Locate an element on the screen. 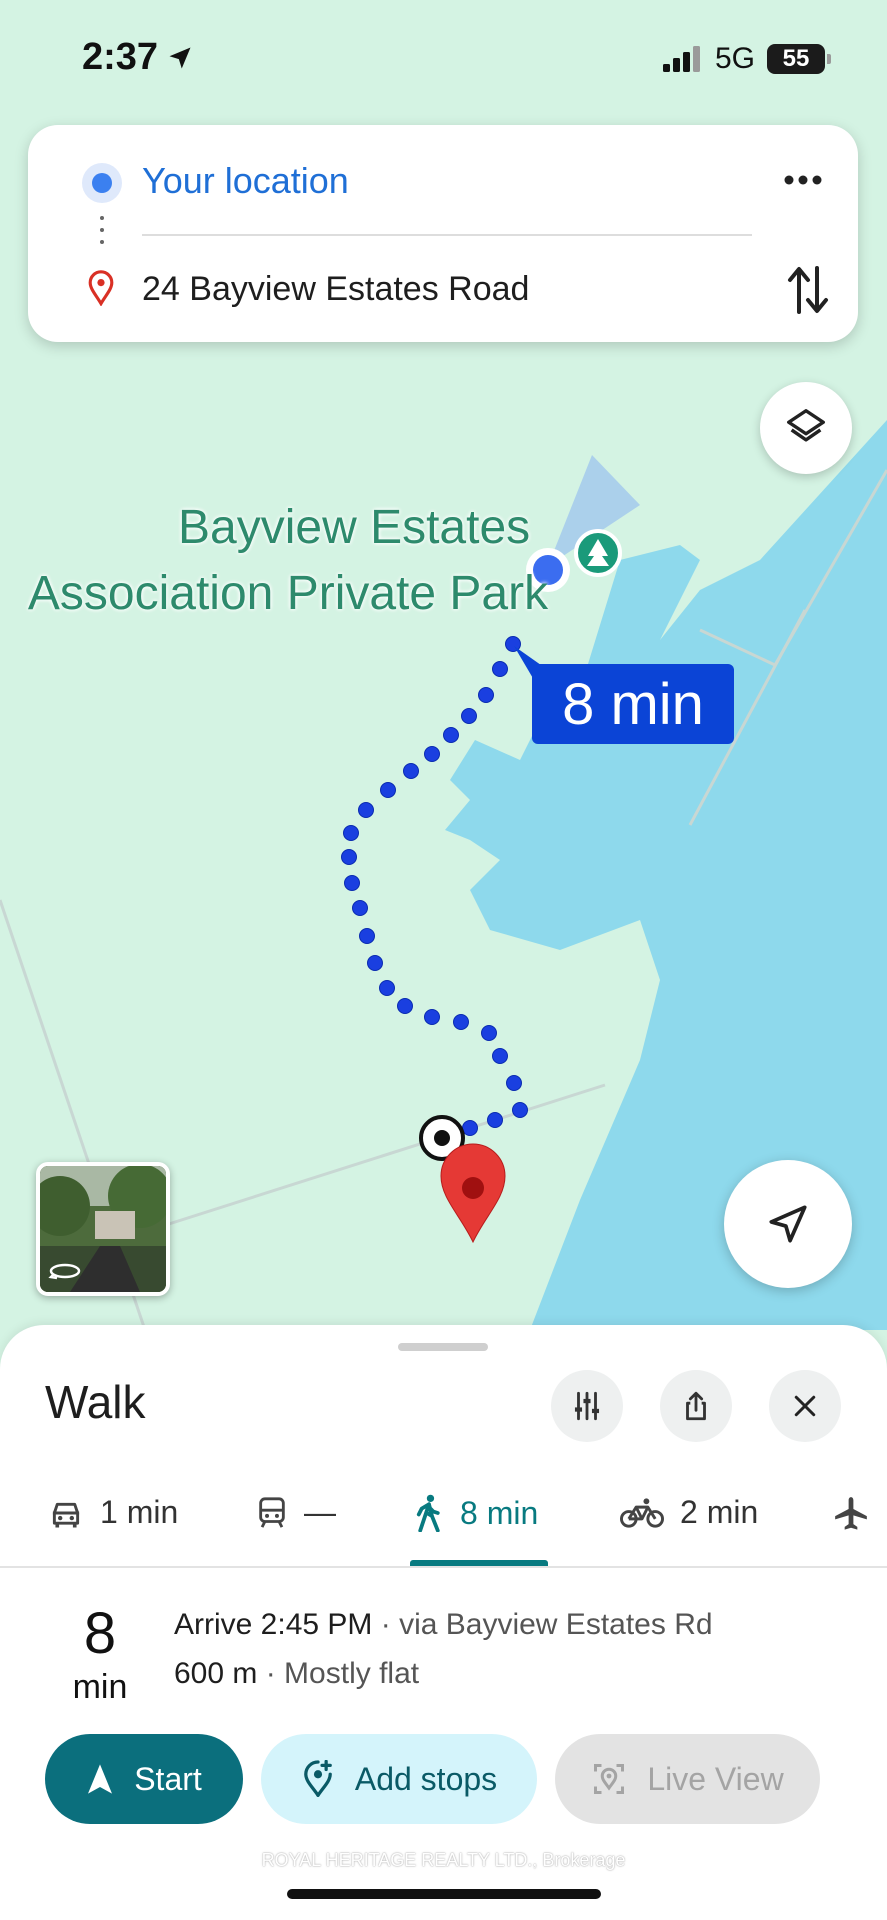  navigation-icon is located at coordinates (100, 1779).